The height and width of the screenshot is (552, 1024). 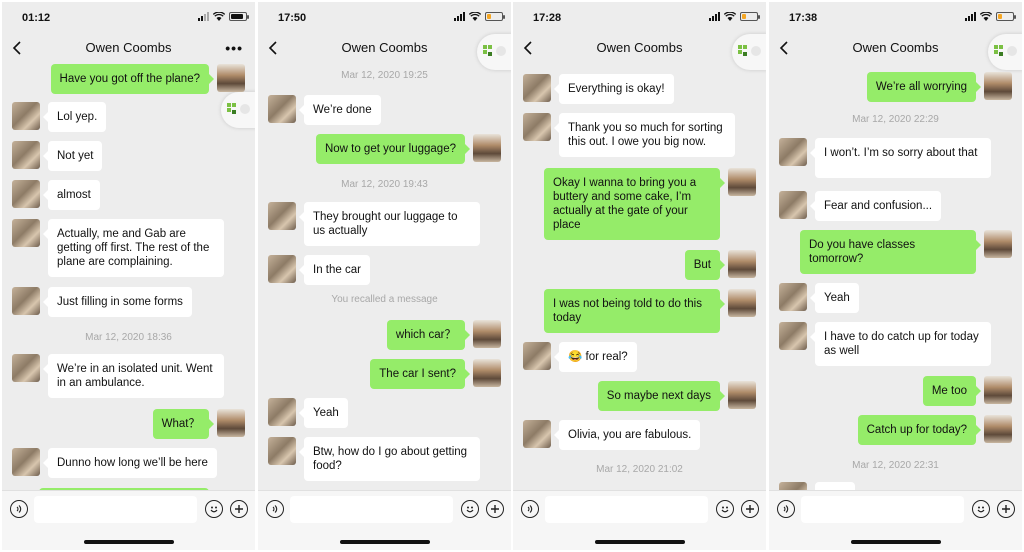 What do you see at coordinates (919, 430) in the screenshot?
I see `message-bubble: Catch up for today?` at bounding box center [919, 430].